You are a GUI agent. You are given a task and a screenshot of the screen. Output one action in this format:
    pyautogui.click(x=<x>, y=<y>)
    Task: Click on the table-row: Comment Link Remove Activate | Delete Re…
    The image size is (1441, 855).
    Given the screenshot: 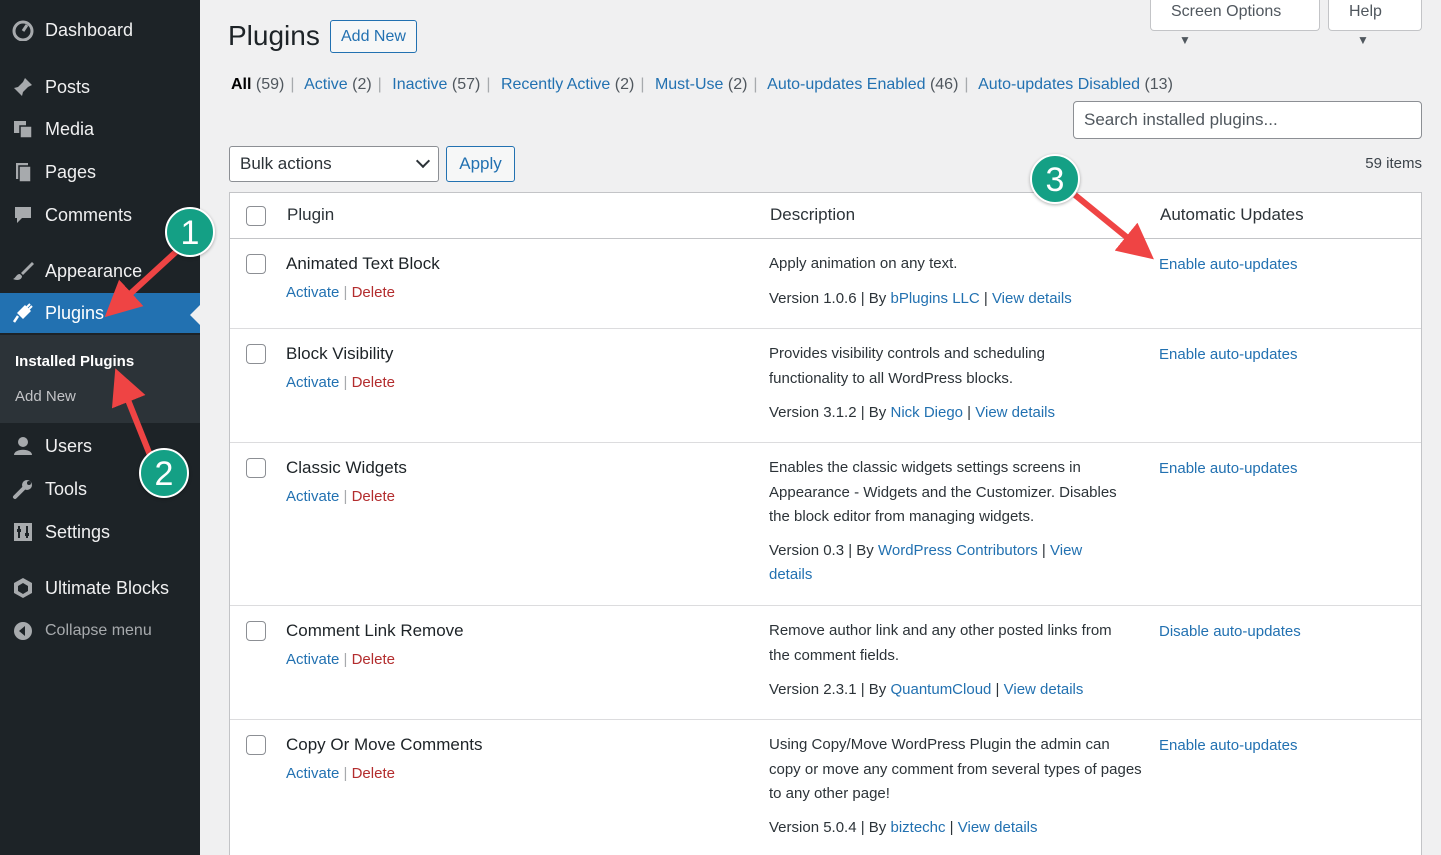 What is the action you would take?
    pyautogui.click(x=825, y=663)
    